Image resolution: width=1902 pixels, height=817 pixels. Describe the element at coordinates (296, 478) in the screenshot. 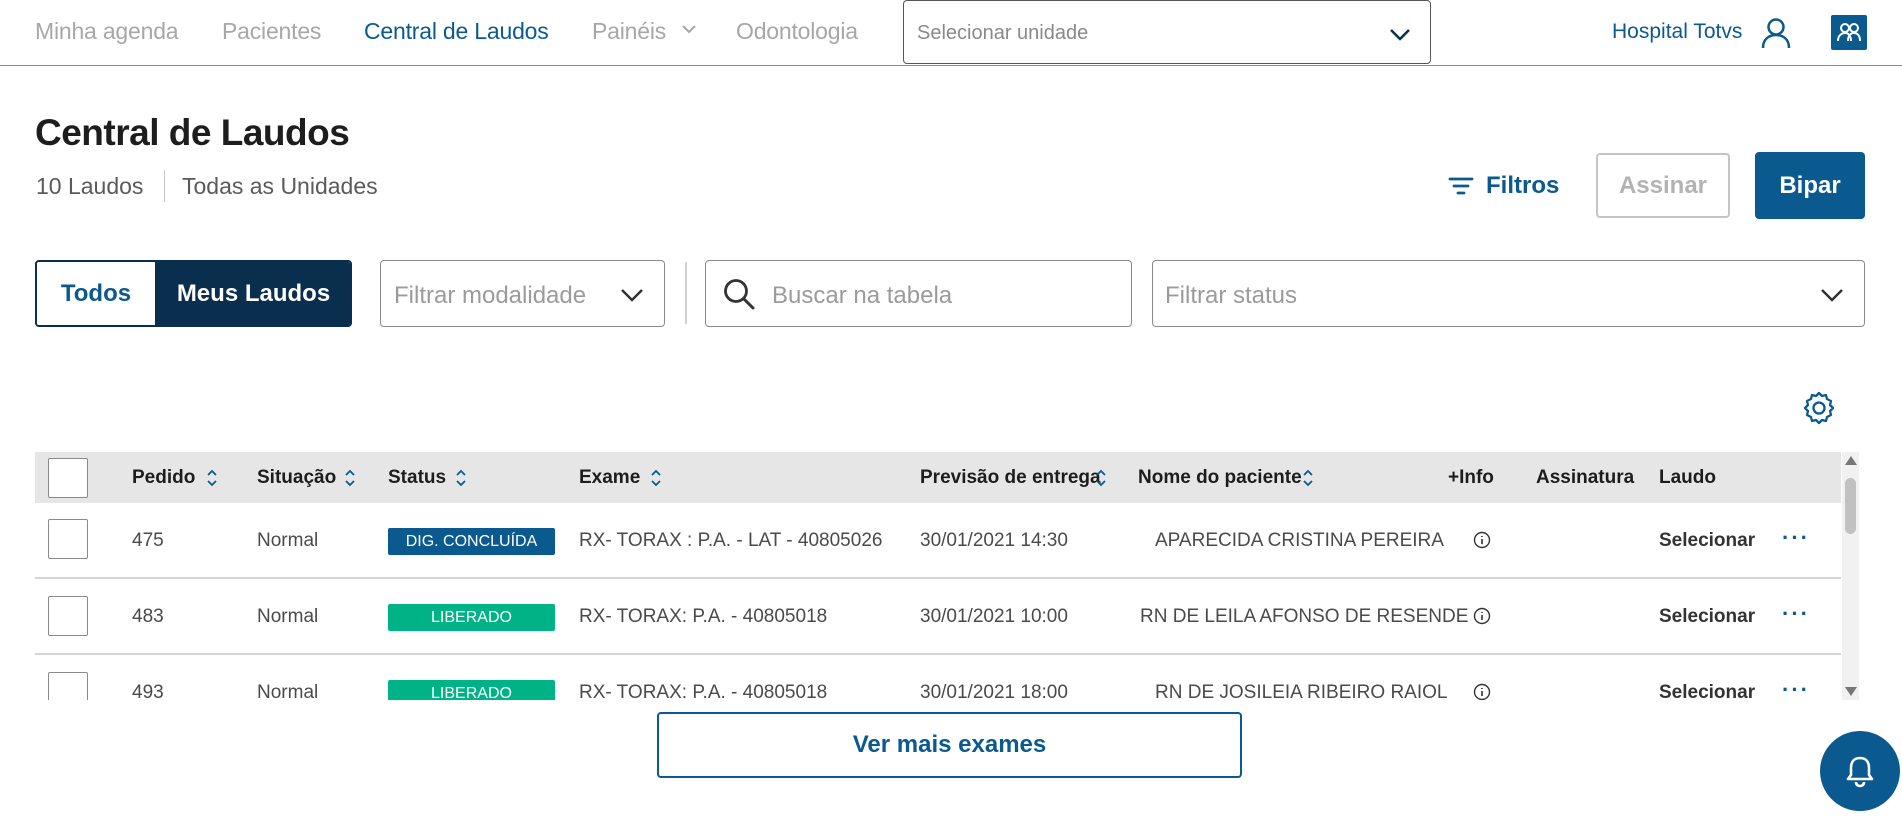

I see `column-situacao: Situação` at that location.